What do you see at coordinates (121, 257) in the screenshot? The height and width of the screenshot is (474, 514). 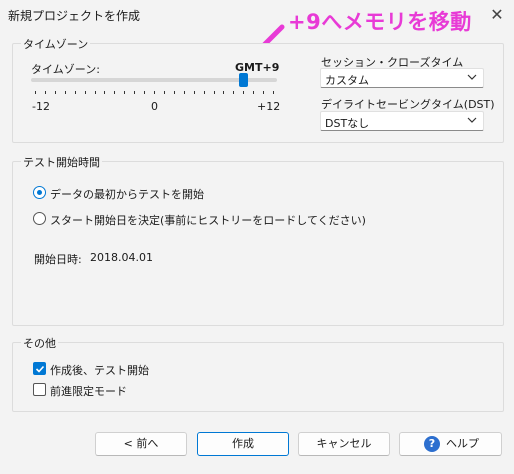 I see `start-datetime-value: 2018.04.01` at bounding box center [121, 257].